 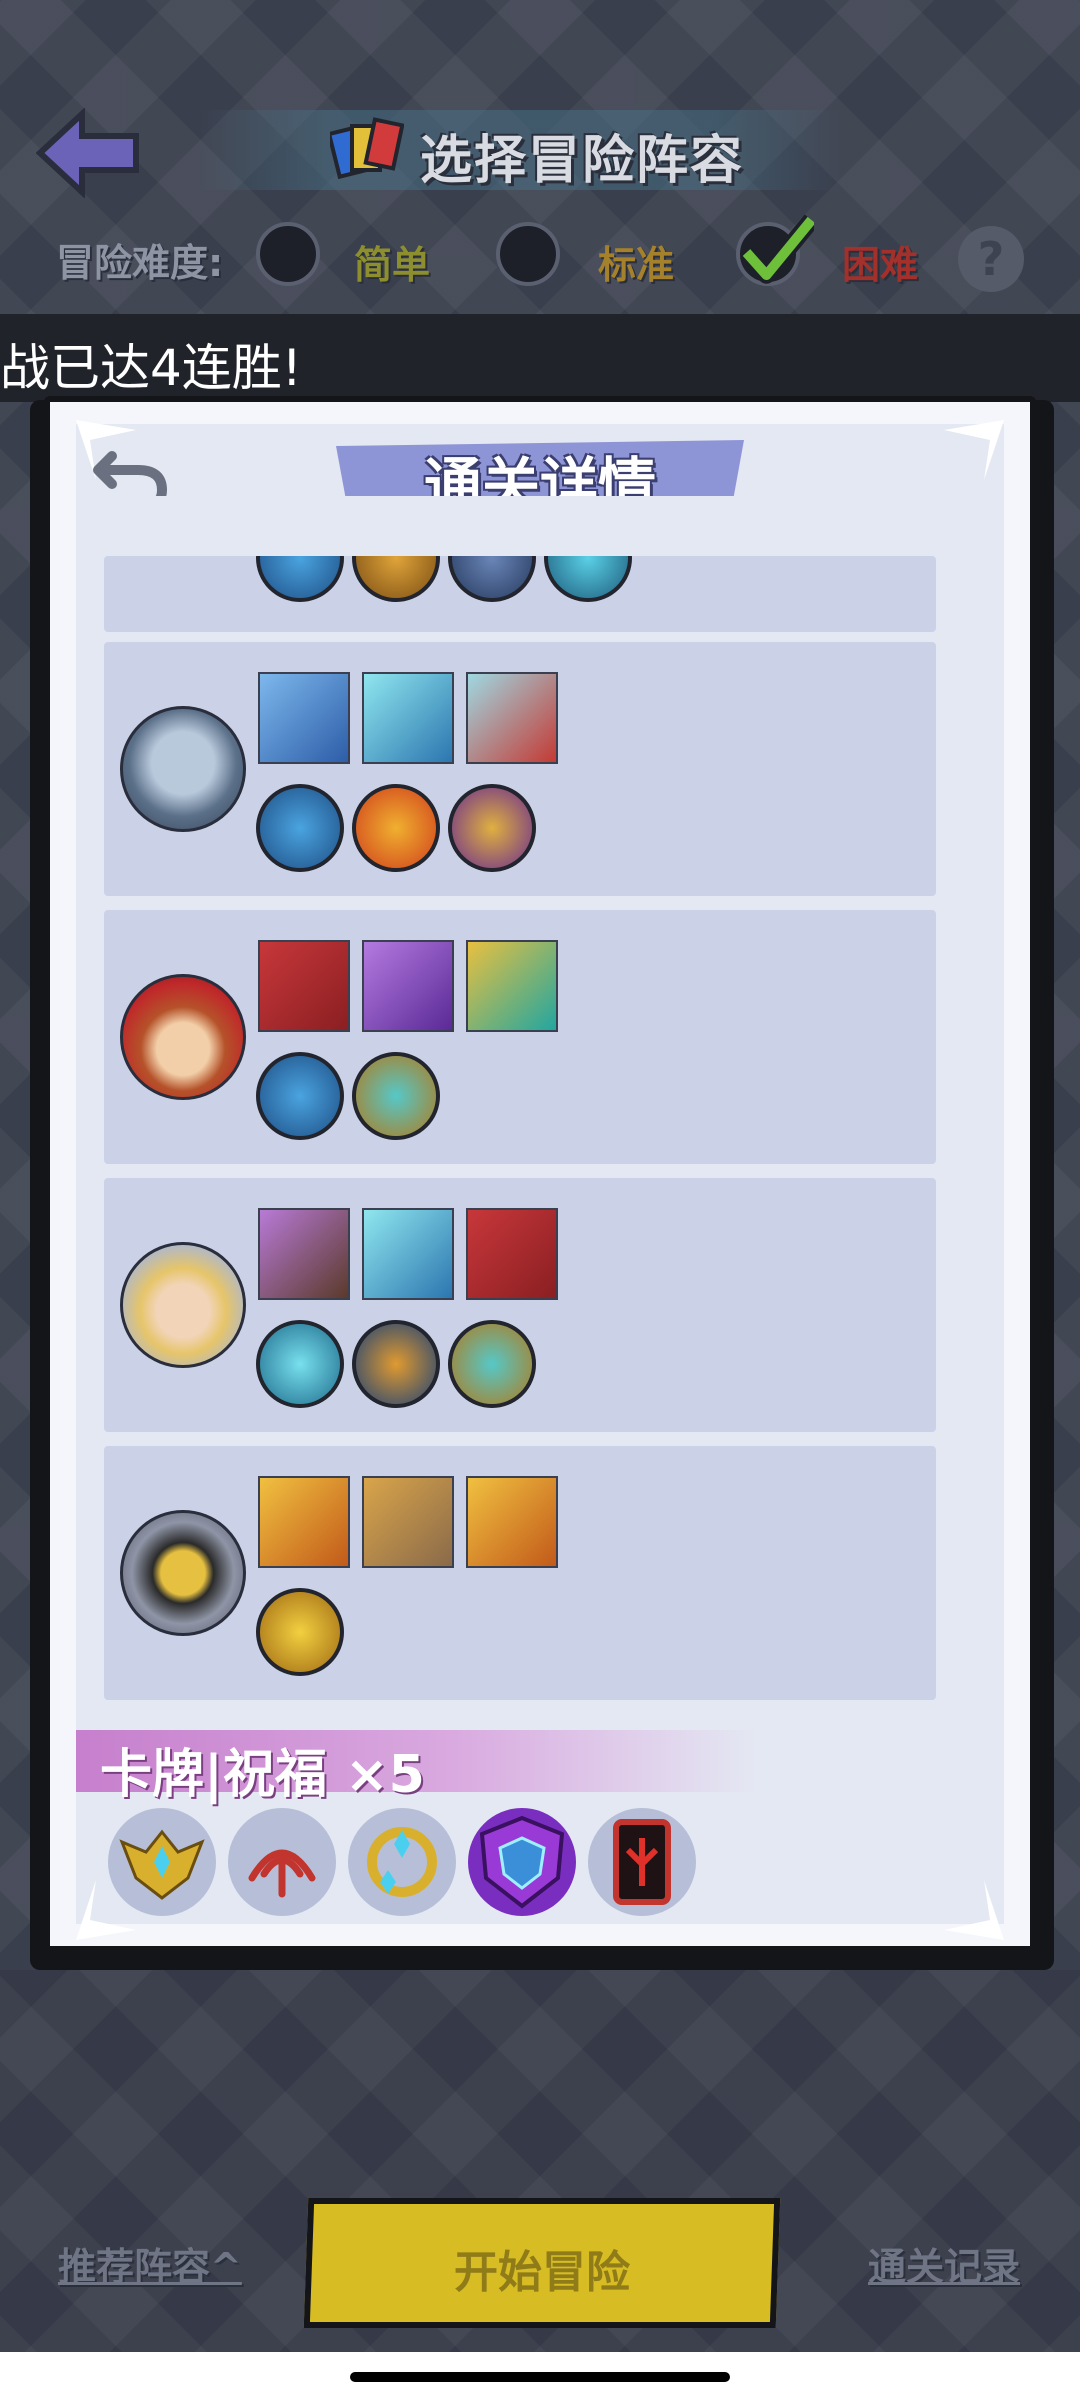 What do you see at coordinates (183, 1573) in the screenshot?
I see `hero-avatar-golden-knight` at bounding box center [183, 1573].